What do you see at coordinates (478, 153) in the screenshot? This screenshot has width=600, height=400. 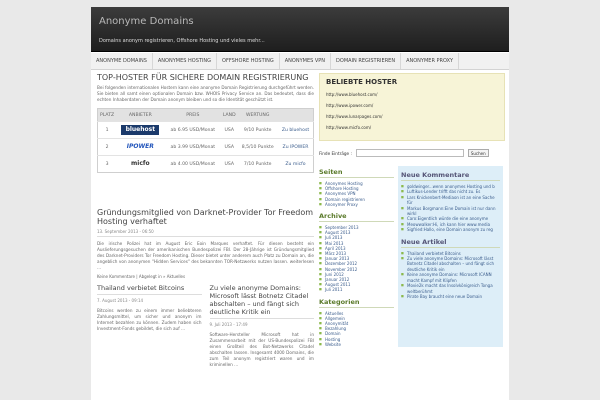 I see `search-button: Suchen` at bounding box center [478, 153].